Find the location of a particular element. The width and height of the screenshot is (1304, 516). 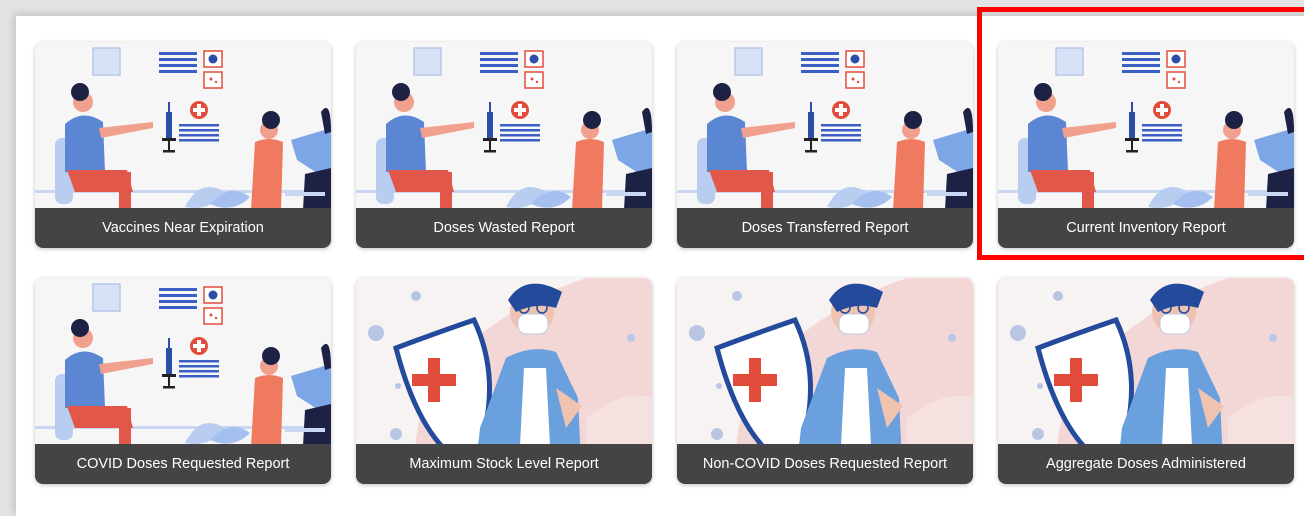

report-tile-label: Aggregate Doses Administered is located at coordinates (1146, 464).